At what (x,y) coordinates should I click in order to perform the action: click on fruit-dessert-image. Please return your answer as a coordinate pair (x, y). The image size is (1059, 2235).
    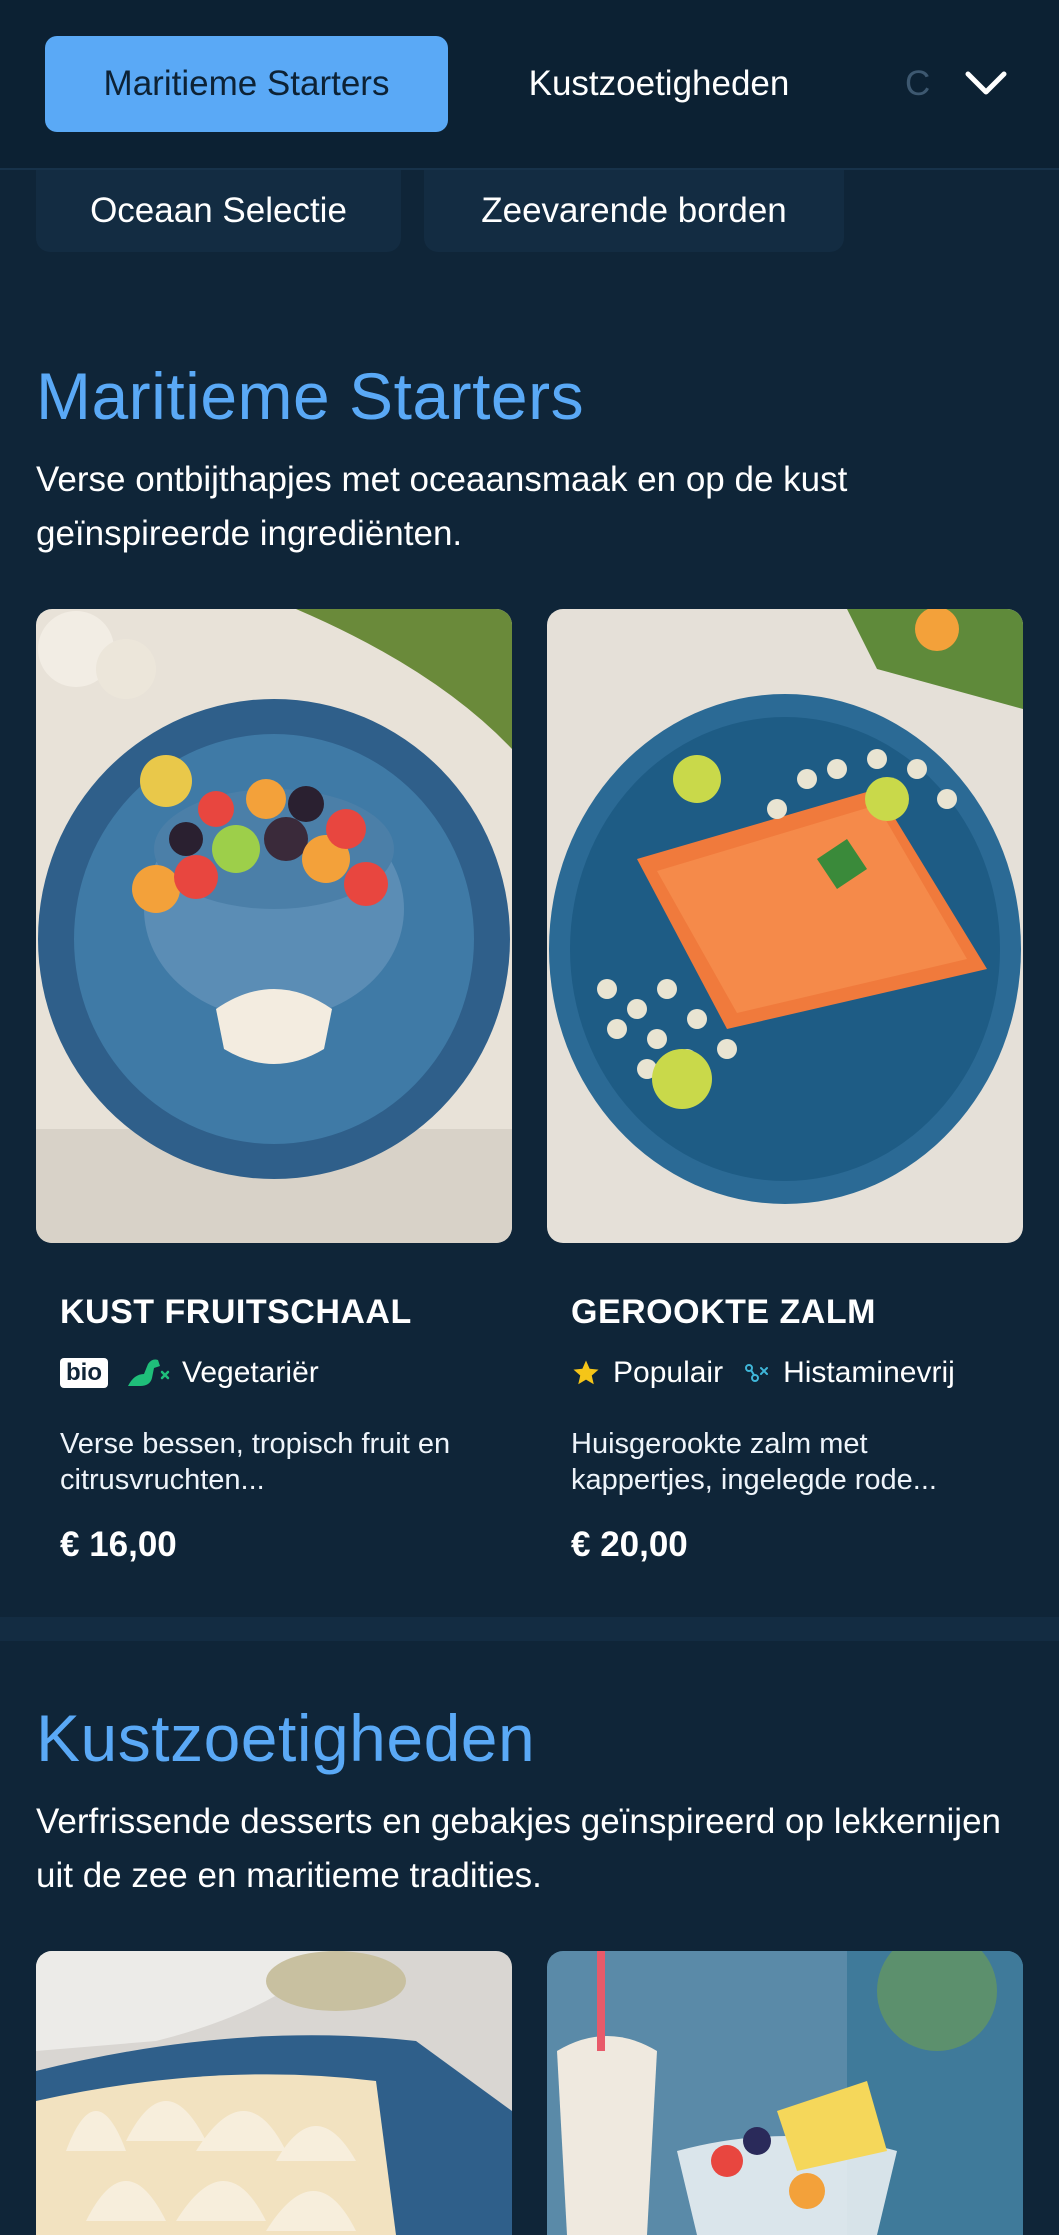
    Looking at the image, I should click on (785, 2093).